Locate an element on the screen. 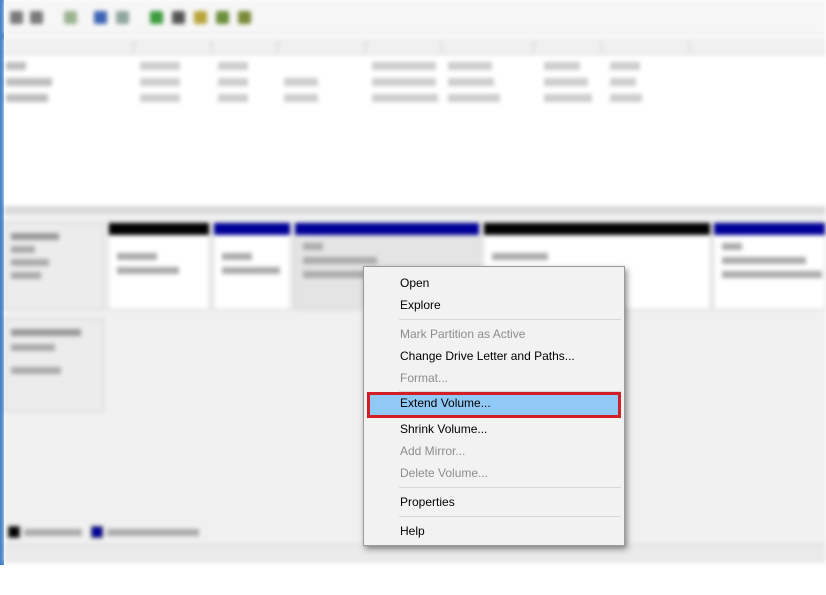 The image size is (826, 595). cdrom-label is located at coordinates (54, 365).